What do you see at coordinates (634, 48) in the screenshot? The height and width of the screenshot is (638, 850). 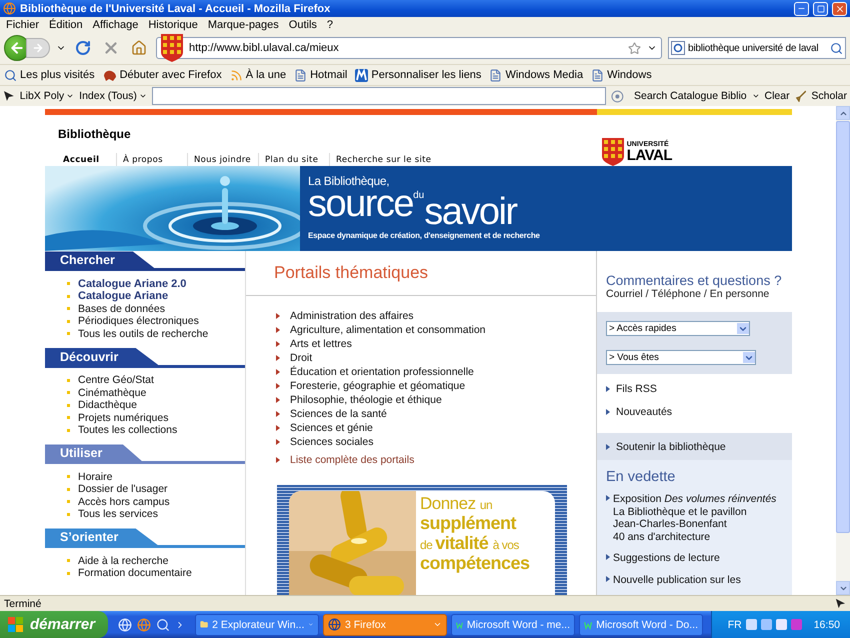 I see `star-icon` at bounding box center [634, 48].